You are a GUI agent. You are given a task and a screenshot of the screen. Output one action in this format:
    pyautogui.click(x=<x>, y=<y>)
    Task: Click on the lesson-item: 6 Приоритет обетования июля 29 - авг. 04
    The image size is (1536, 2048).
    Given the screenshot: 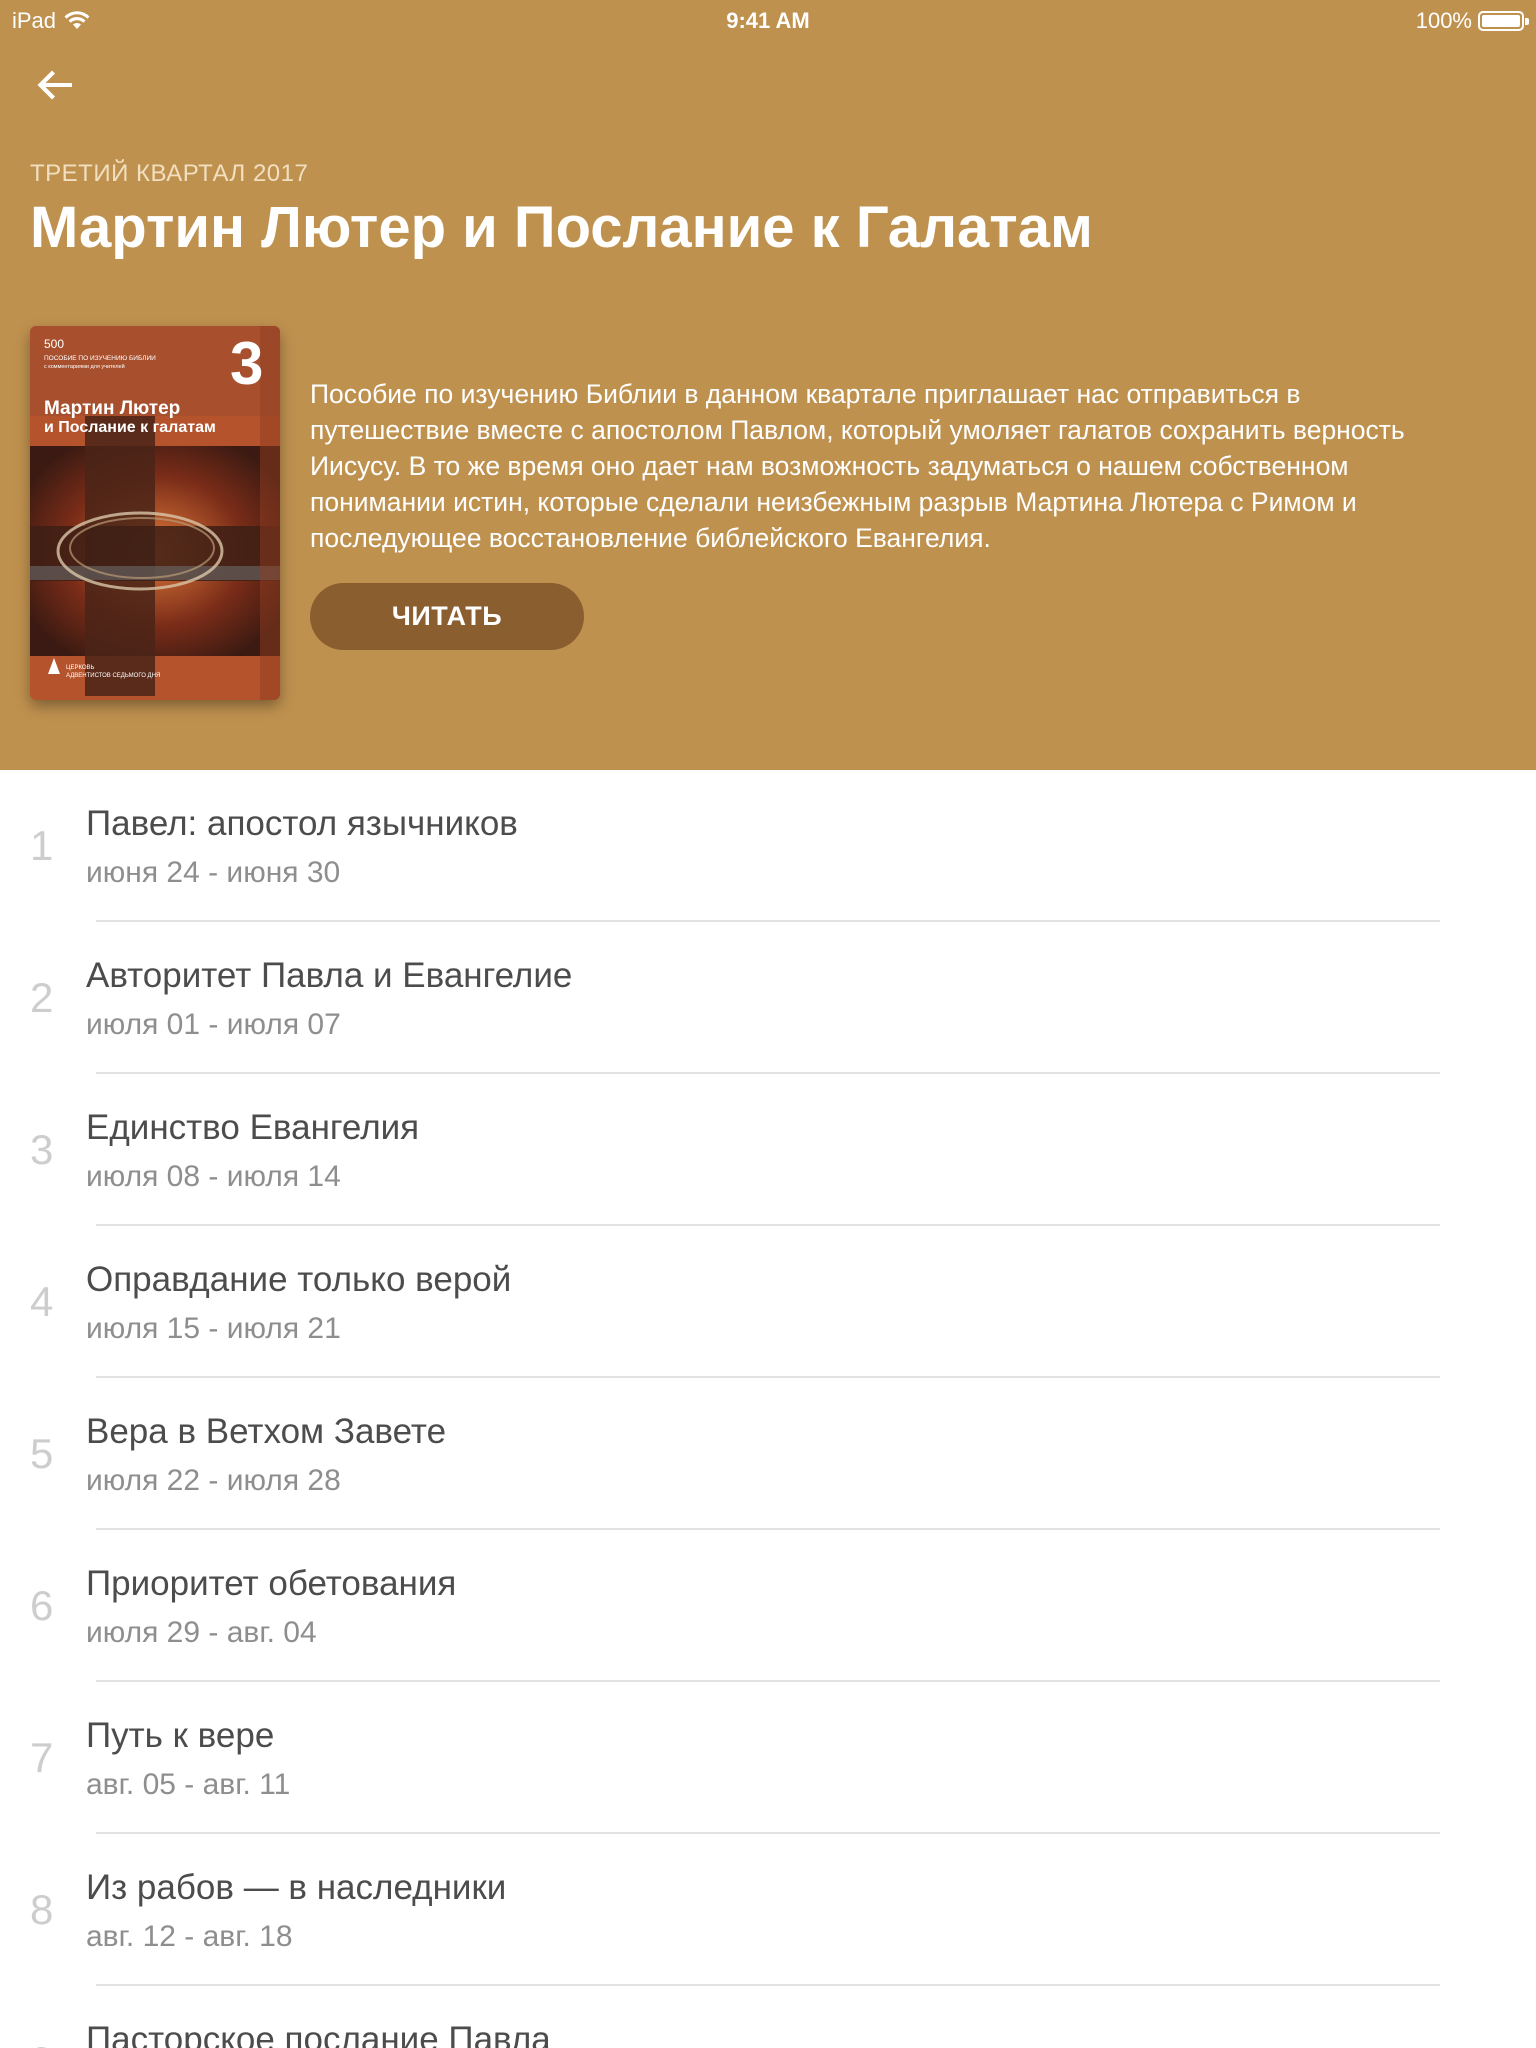 What is the action you would take?
    pyautogui.click(x=768, y=1606)
    